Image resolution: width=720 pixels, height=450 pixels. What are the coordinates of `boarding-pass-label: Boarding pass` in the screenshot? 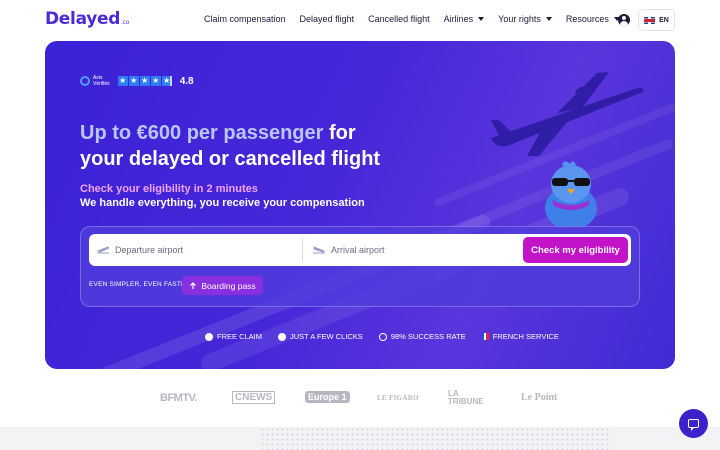 It's located at (228, 285).